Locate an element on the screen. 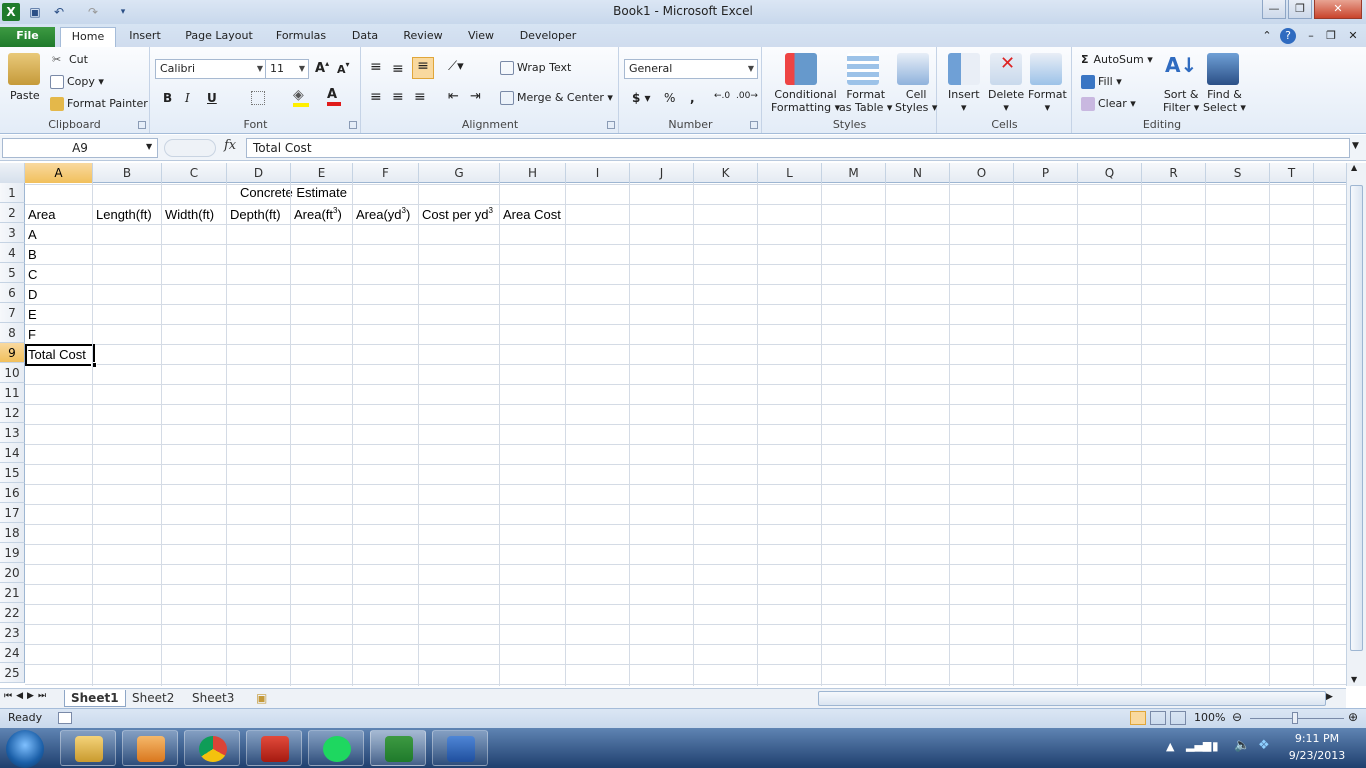 The image size is (1366, 768). decrease-decimal-icon: .00→ is located at coordinates (747, 96).